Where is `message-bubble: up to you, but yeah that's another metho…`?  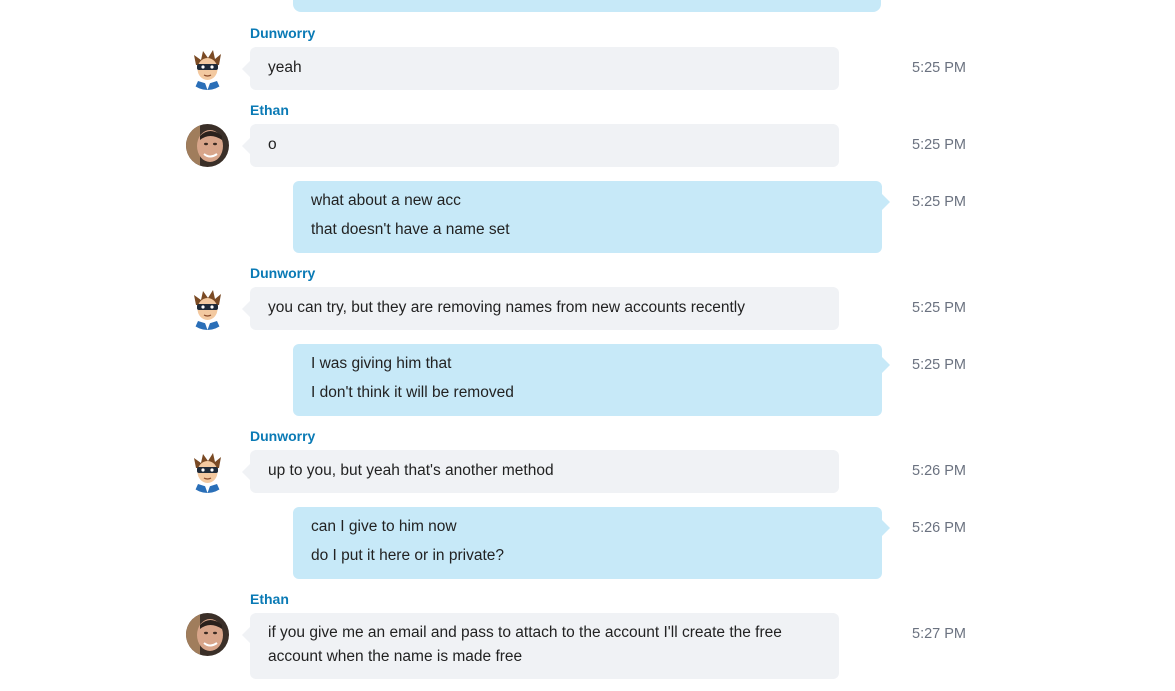 message-bubble: up to you, but yeah that's another metho… is located at coordinates (540, 471).